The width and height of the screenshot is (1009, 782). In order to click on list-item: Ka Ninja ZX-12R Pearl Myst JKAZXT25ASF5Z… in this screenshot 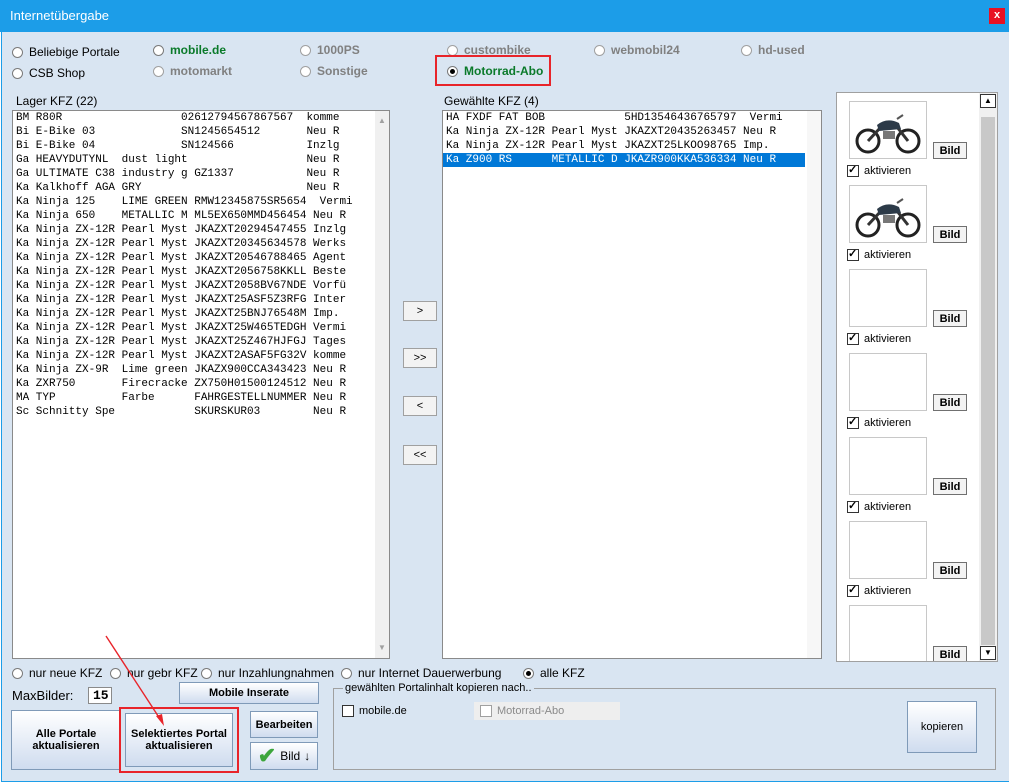, I will do `click(201, 300)`.